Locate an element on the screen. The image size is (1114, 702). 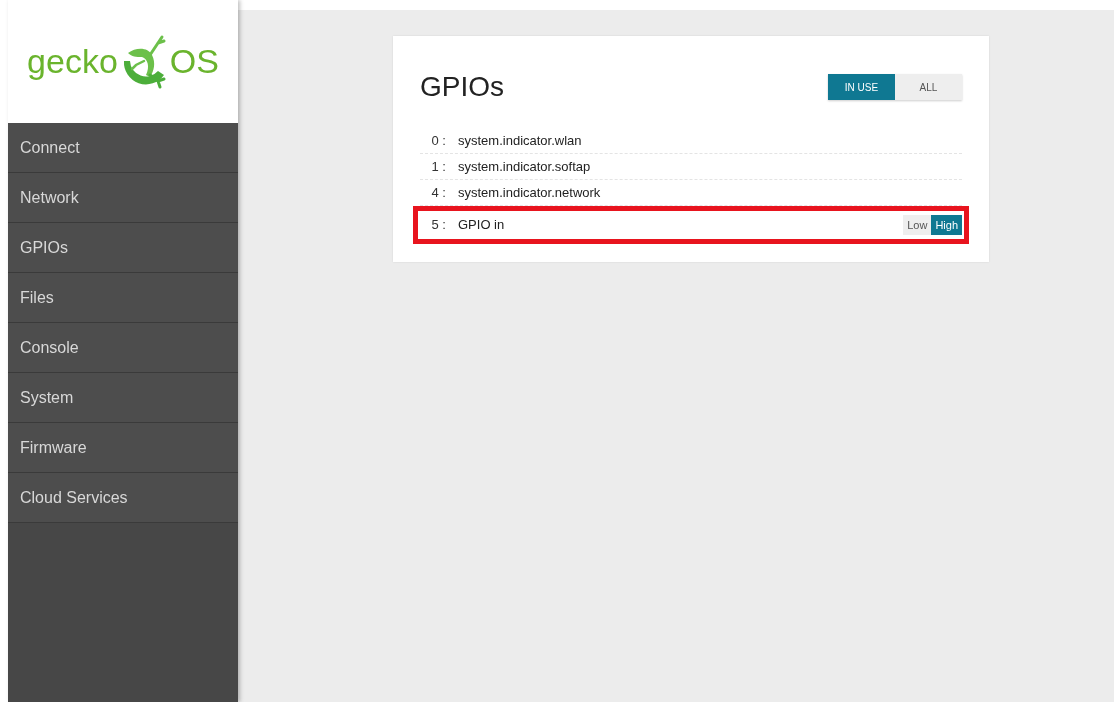
level-toggle: High is located at coordinates (946, 225).